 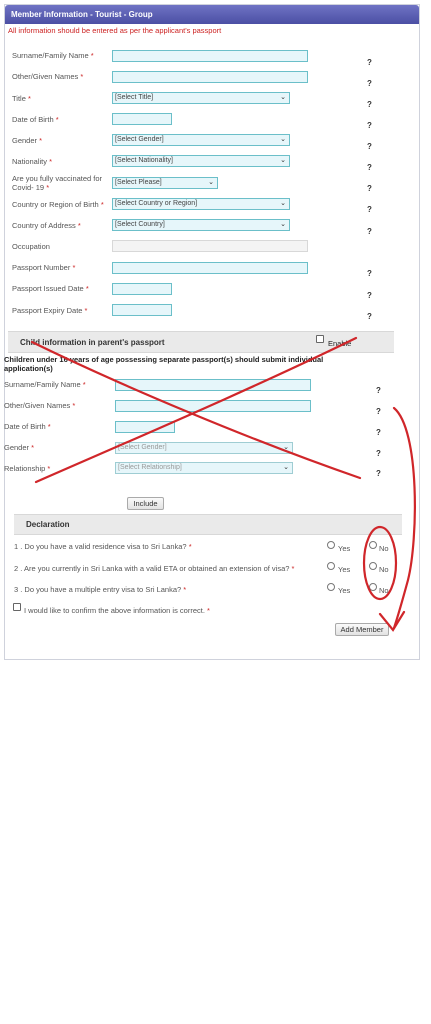 I want to click on vaccinated-help-icon: ?, so click(x=369, y=188).